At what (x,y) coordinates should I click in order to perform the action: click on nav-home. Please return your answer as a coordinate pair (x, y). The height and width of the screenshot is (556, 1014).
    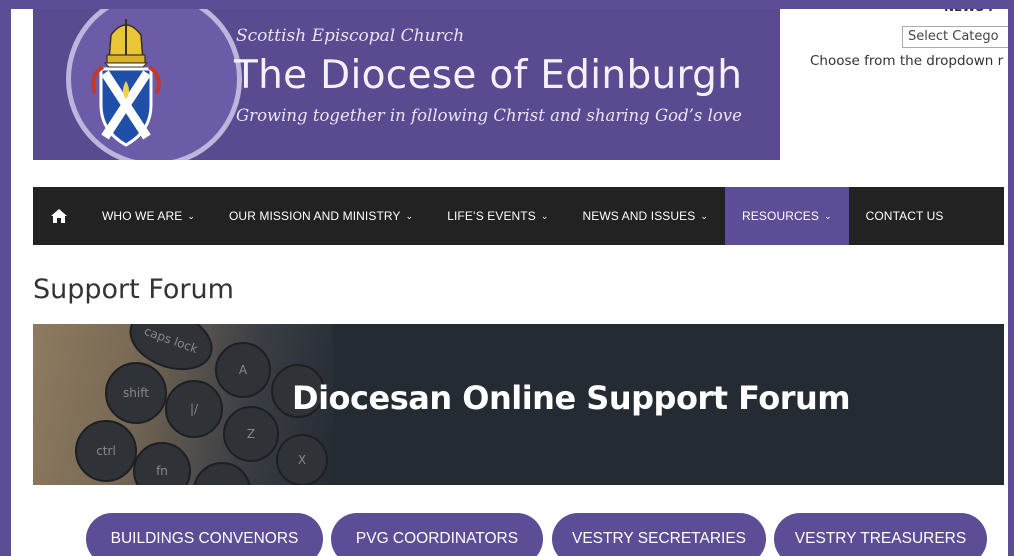
    Looking at the image, I should click on (59, 216).